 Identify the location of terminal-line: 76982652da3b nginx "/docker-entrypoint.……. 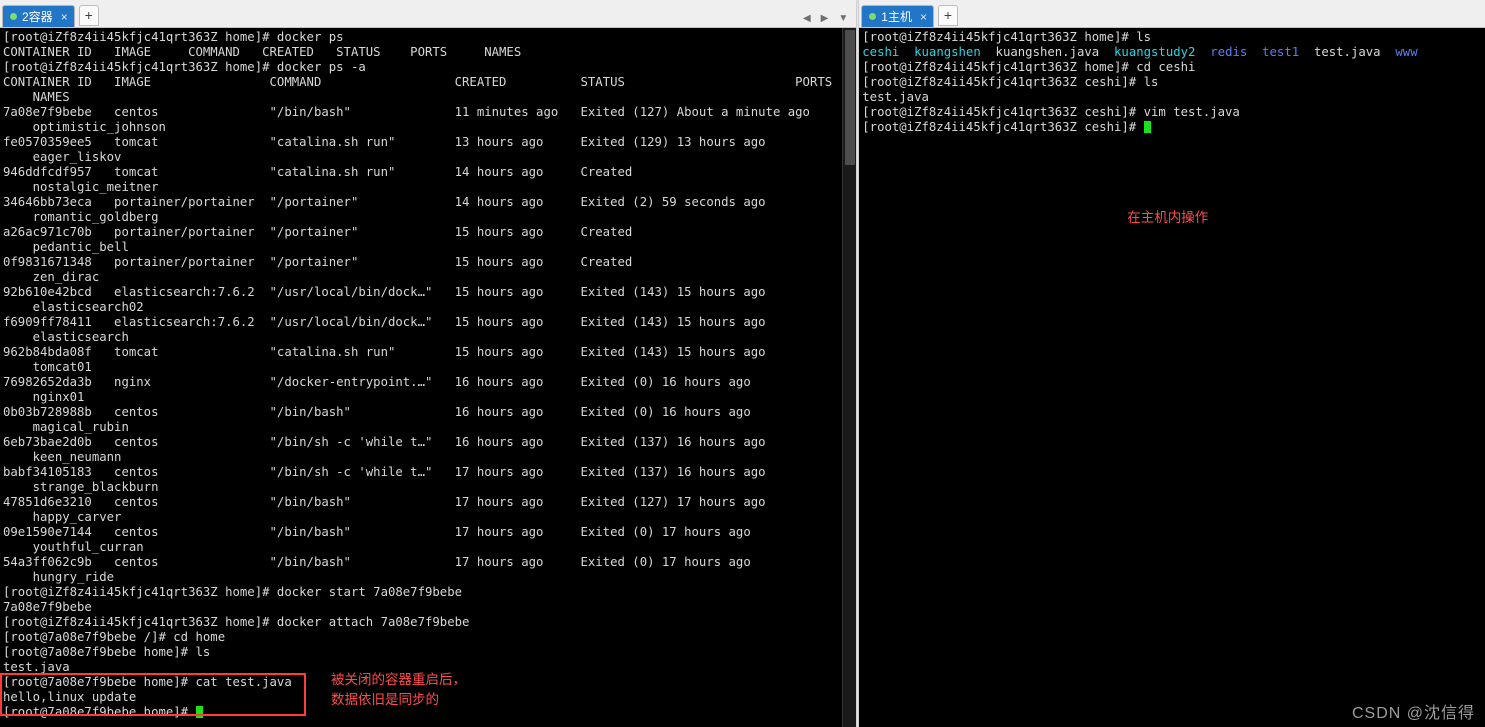
(377, 382).